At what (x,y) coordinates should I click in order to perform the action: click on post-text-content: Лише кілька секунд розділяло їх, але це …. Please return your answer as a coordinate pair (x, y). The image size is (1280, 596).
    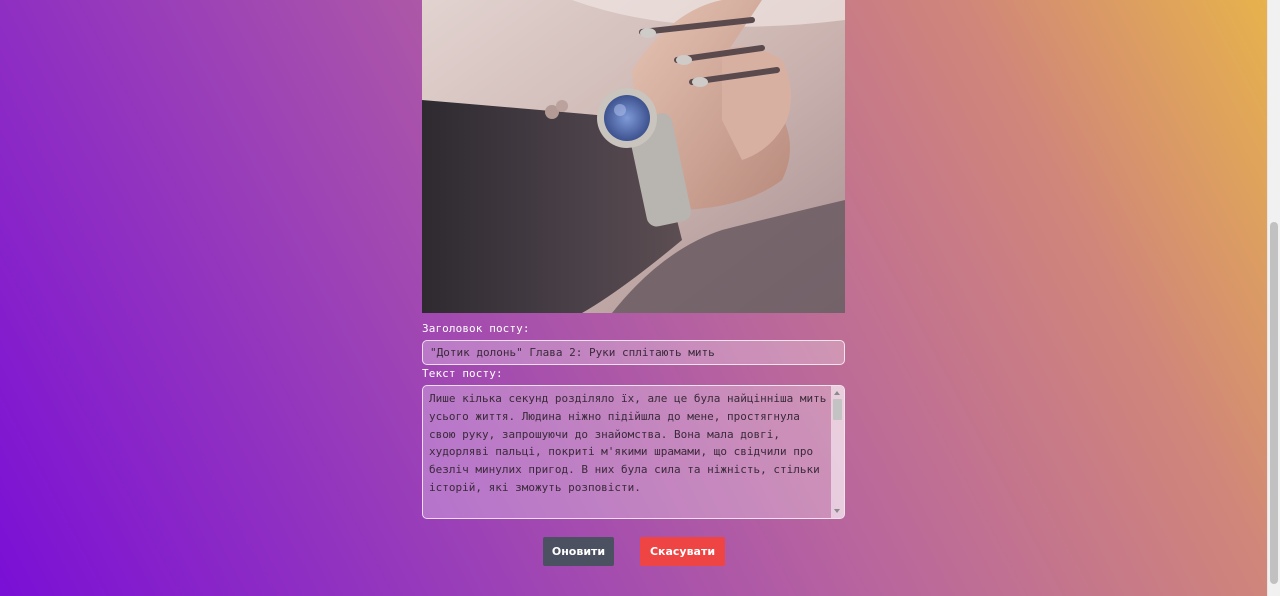
    Looking at the image, I should click on (628, 455).